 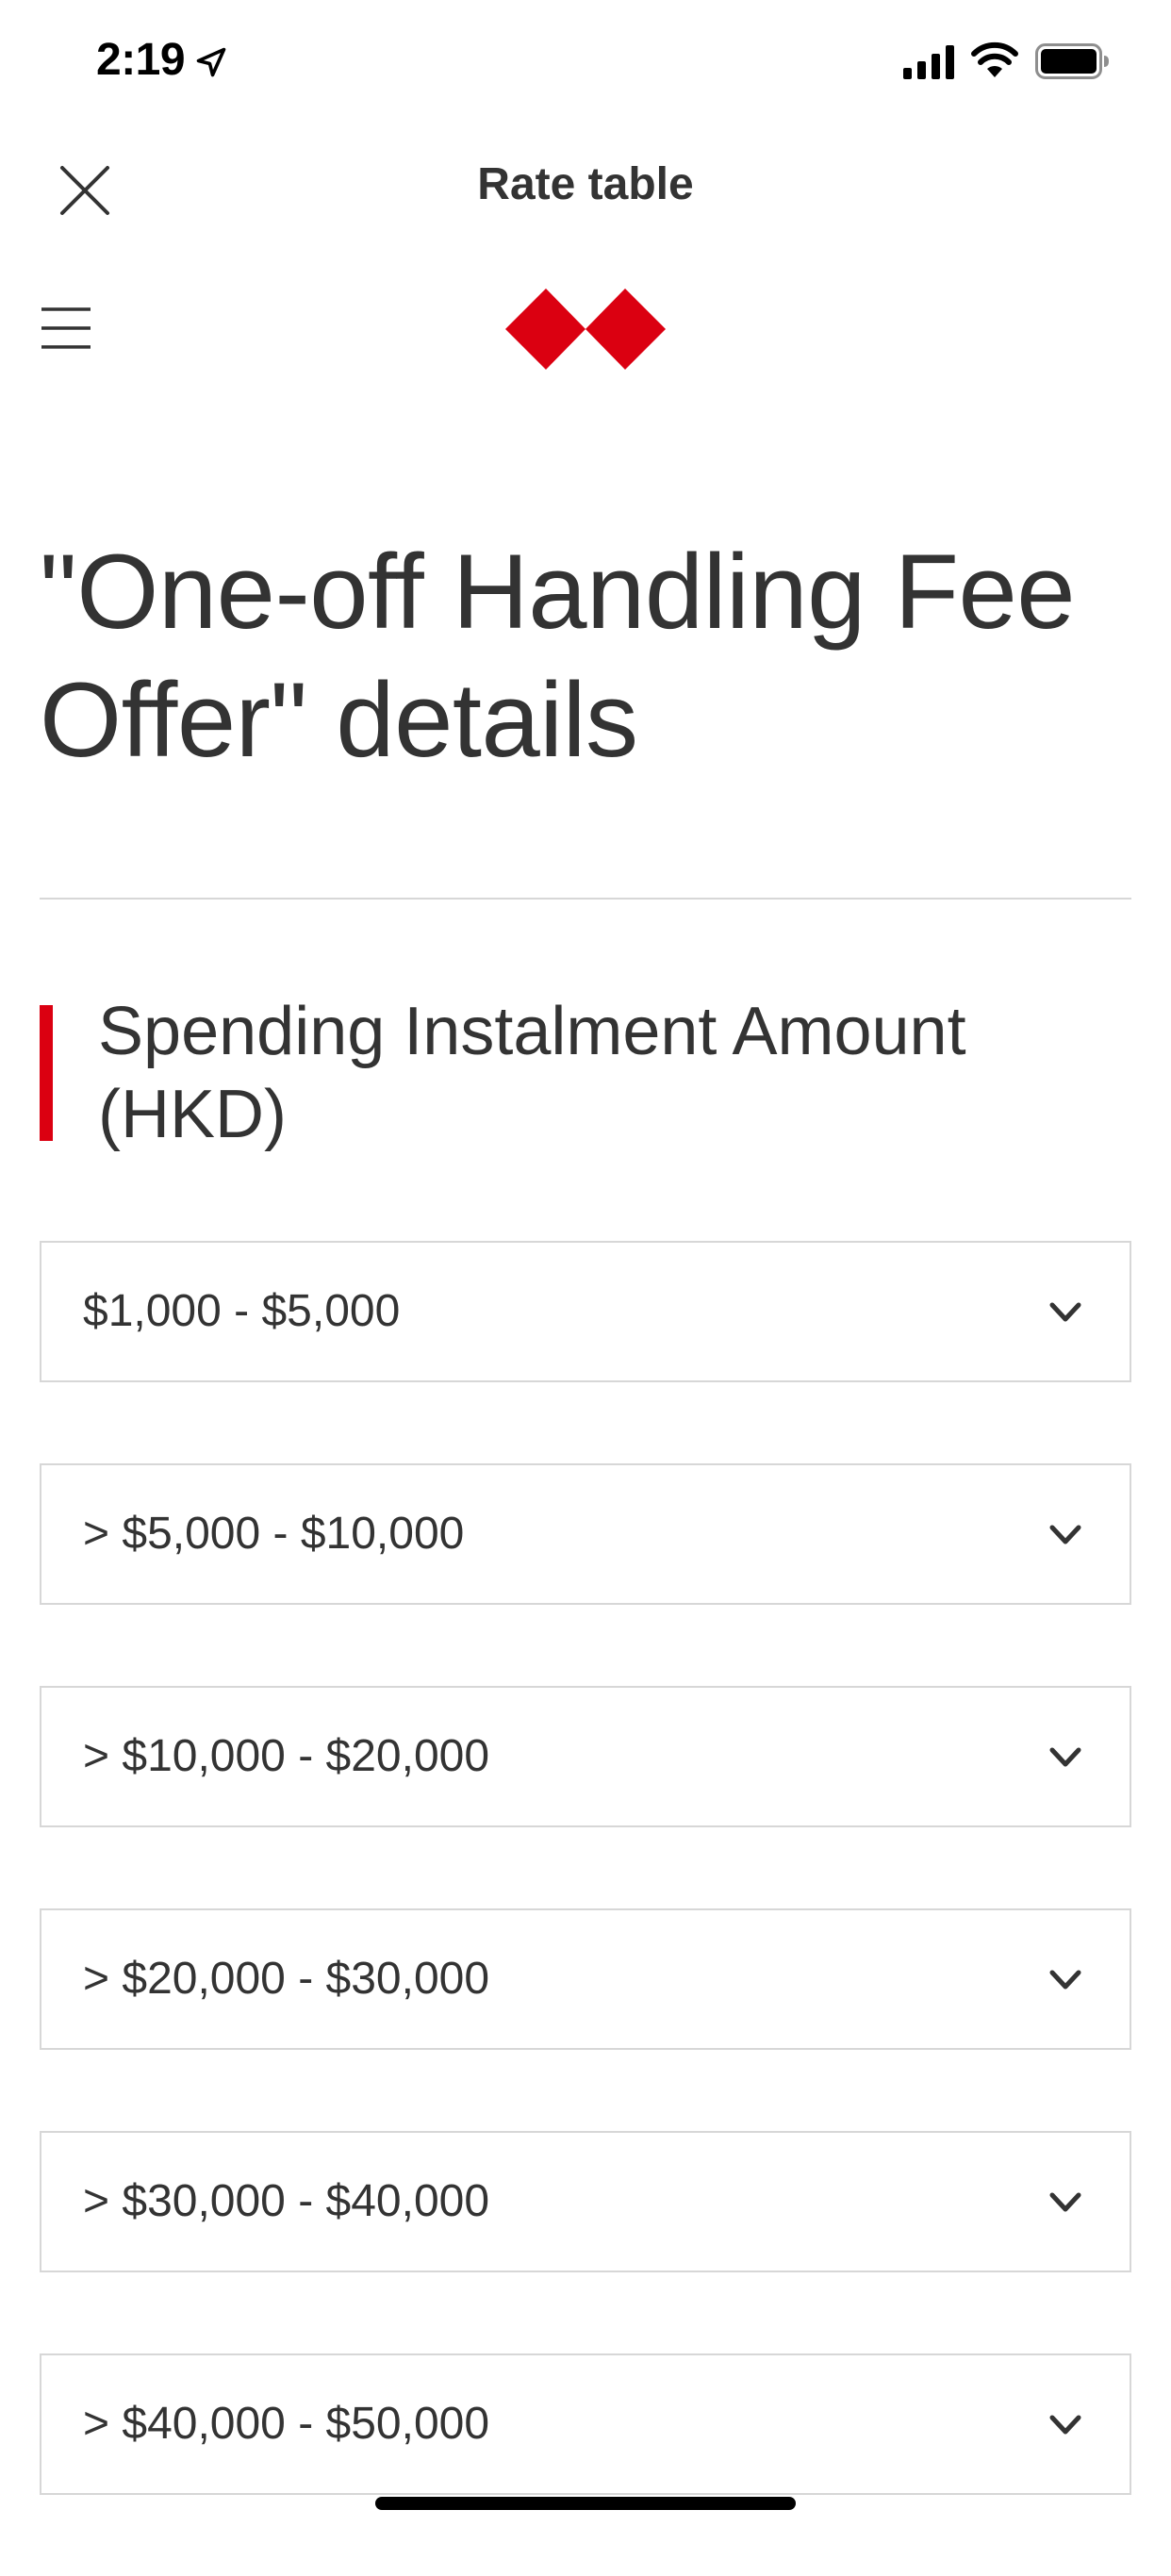 What do you see at coordinates (585, 329) in the screenshot?
I see `hsbc-hexagon-logo` at bounding box center [585, 329].